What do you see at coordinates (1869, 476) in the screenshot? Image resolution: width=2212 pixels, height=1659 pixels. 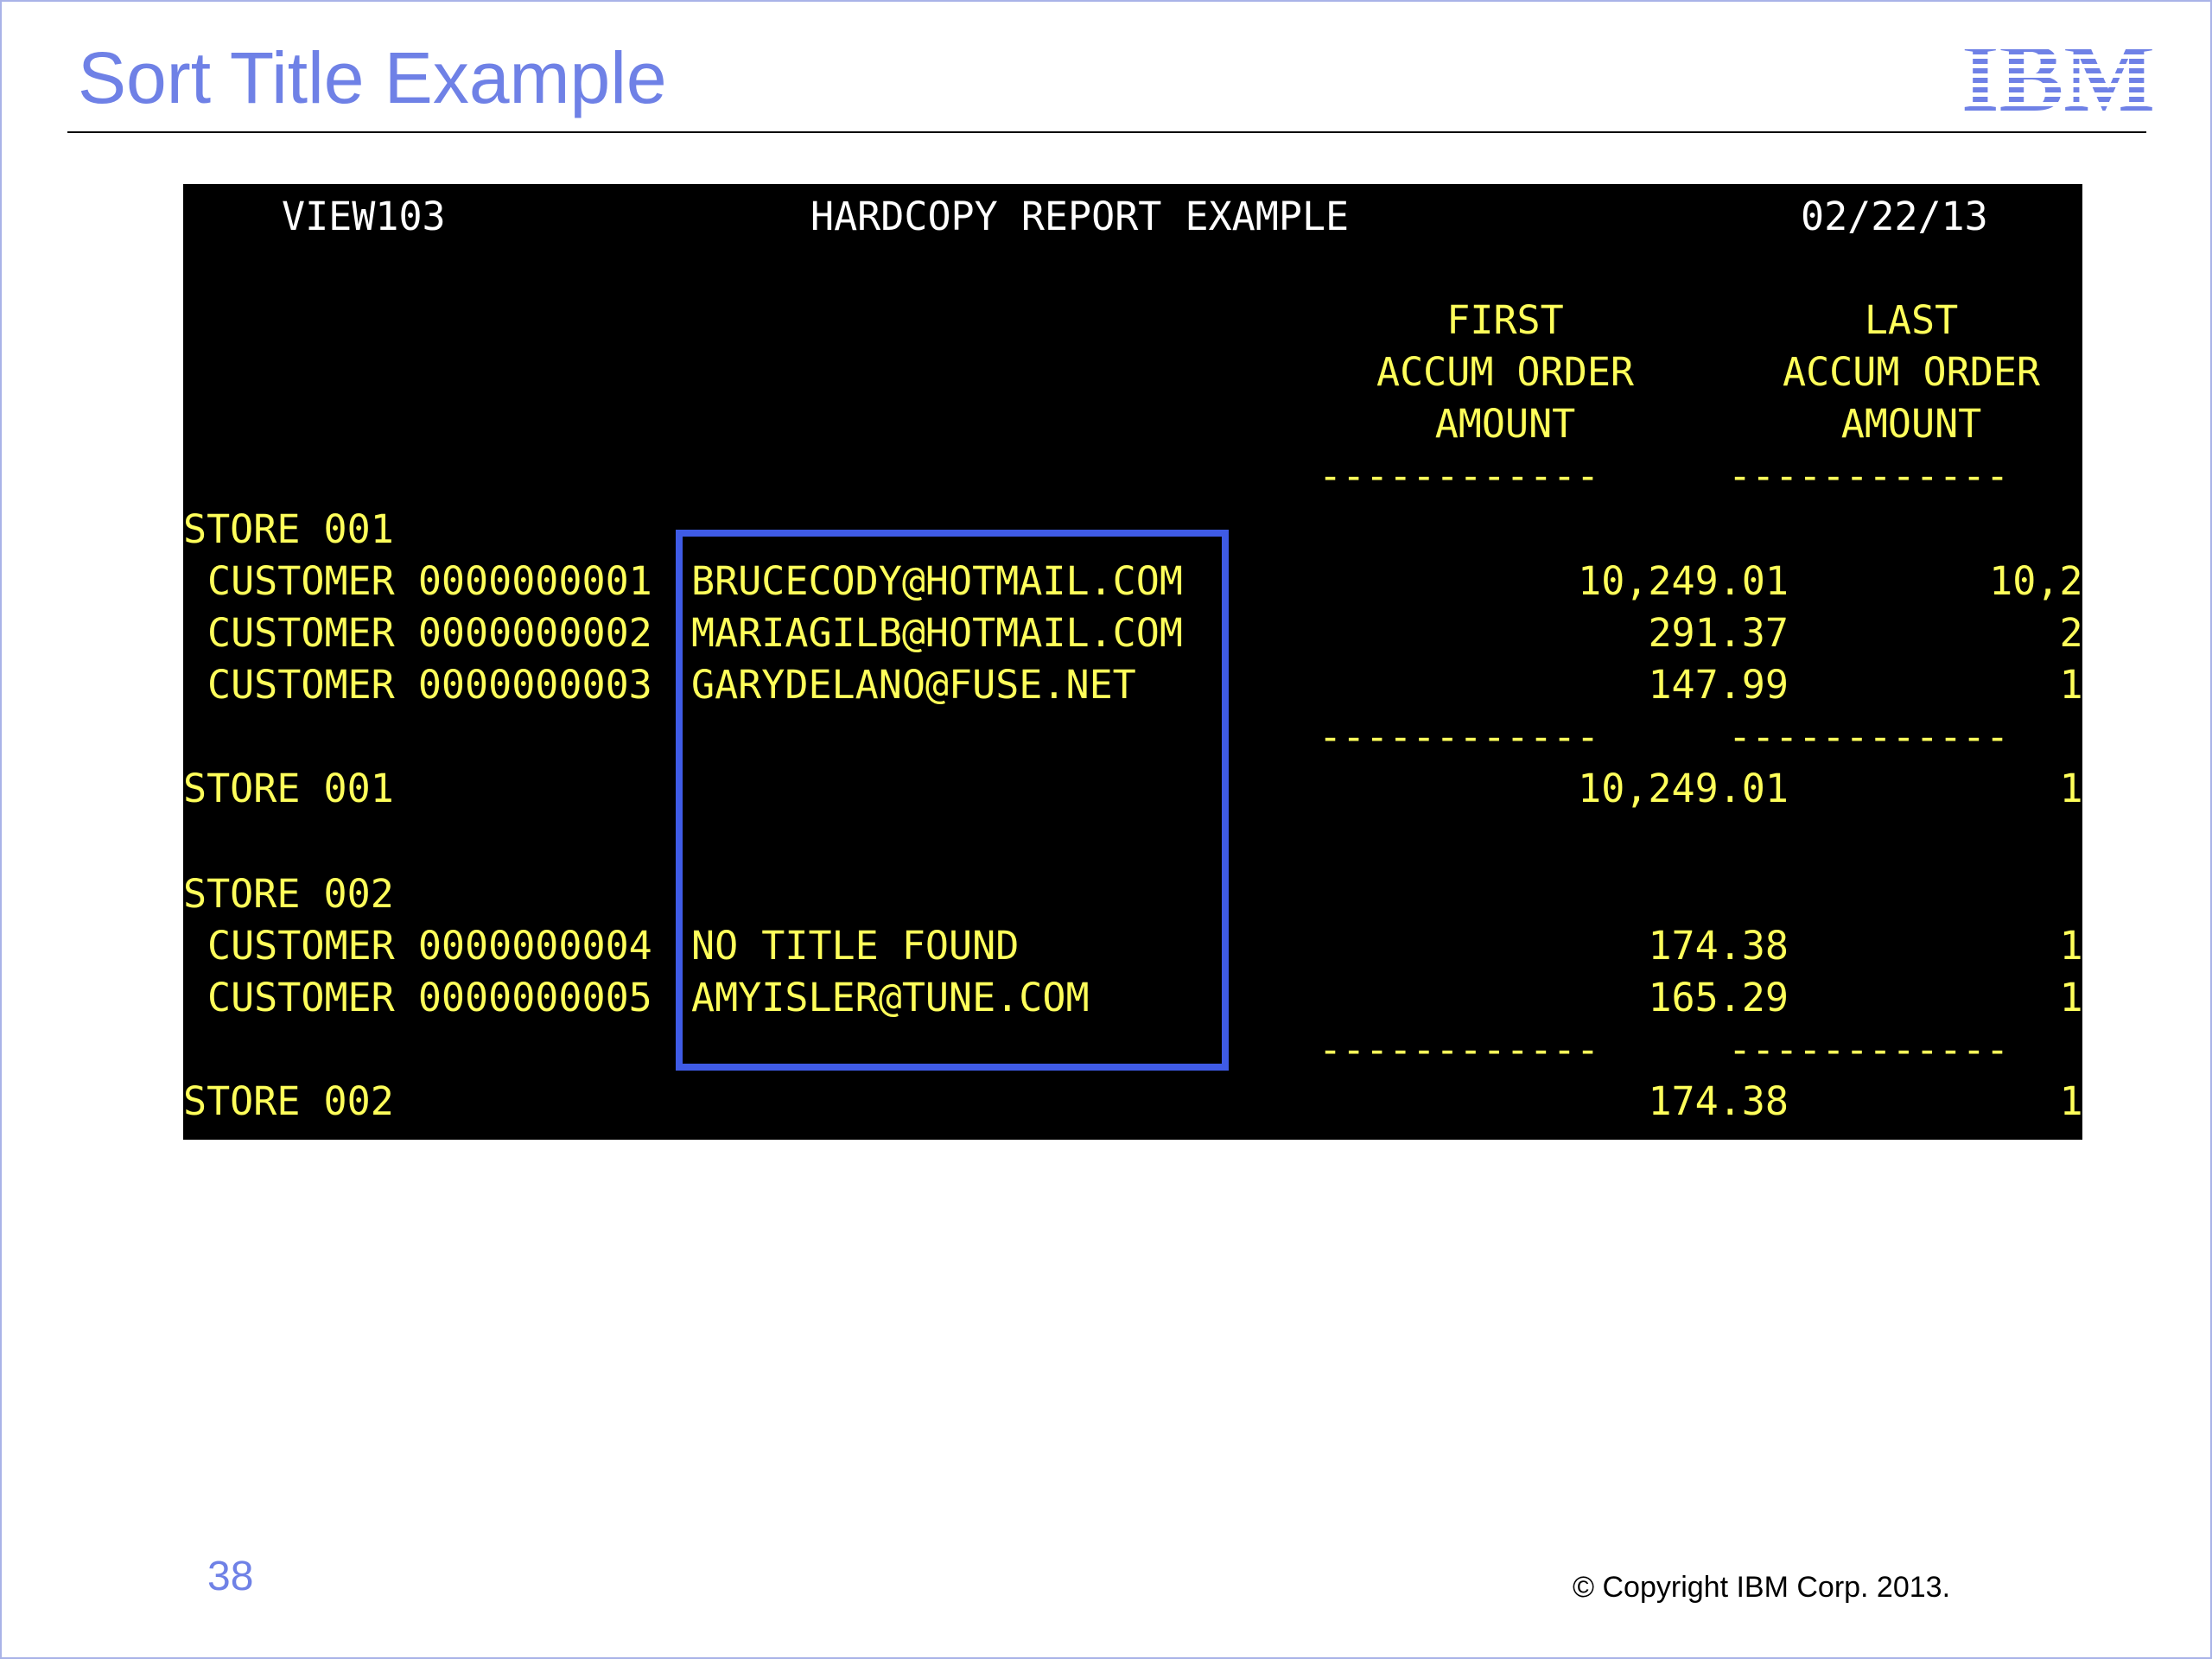 I see `col2-header-underline: ------------` at bounding box center [1869, 476].